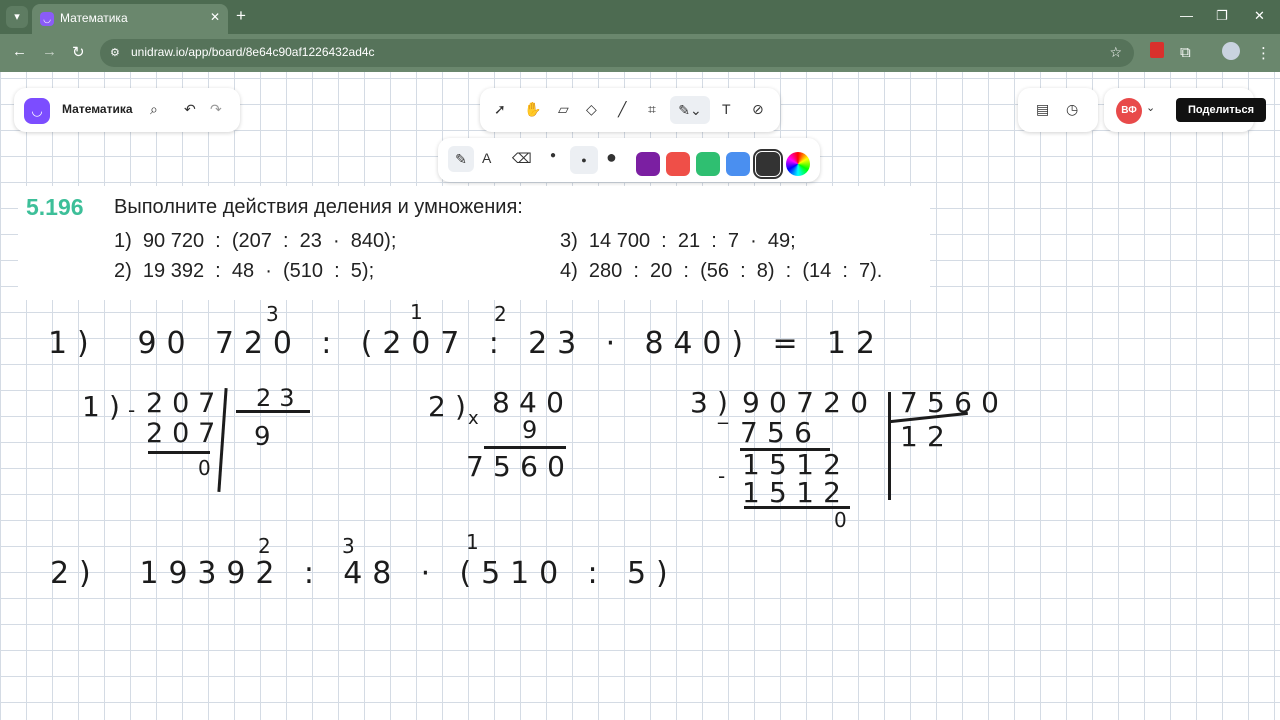  I want to click on history-clock-icon: ◷, so click(1072, 109).